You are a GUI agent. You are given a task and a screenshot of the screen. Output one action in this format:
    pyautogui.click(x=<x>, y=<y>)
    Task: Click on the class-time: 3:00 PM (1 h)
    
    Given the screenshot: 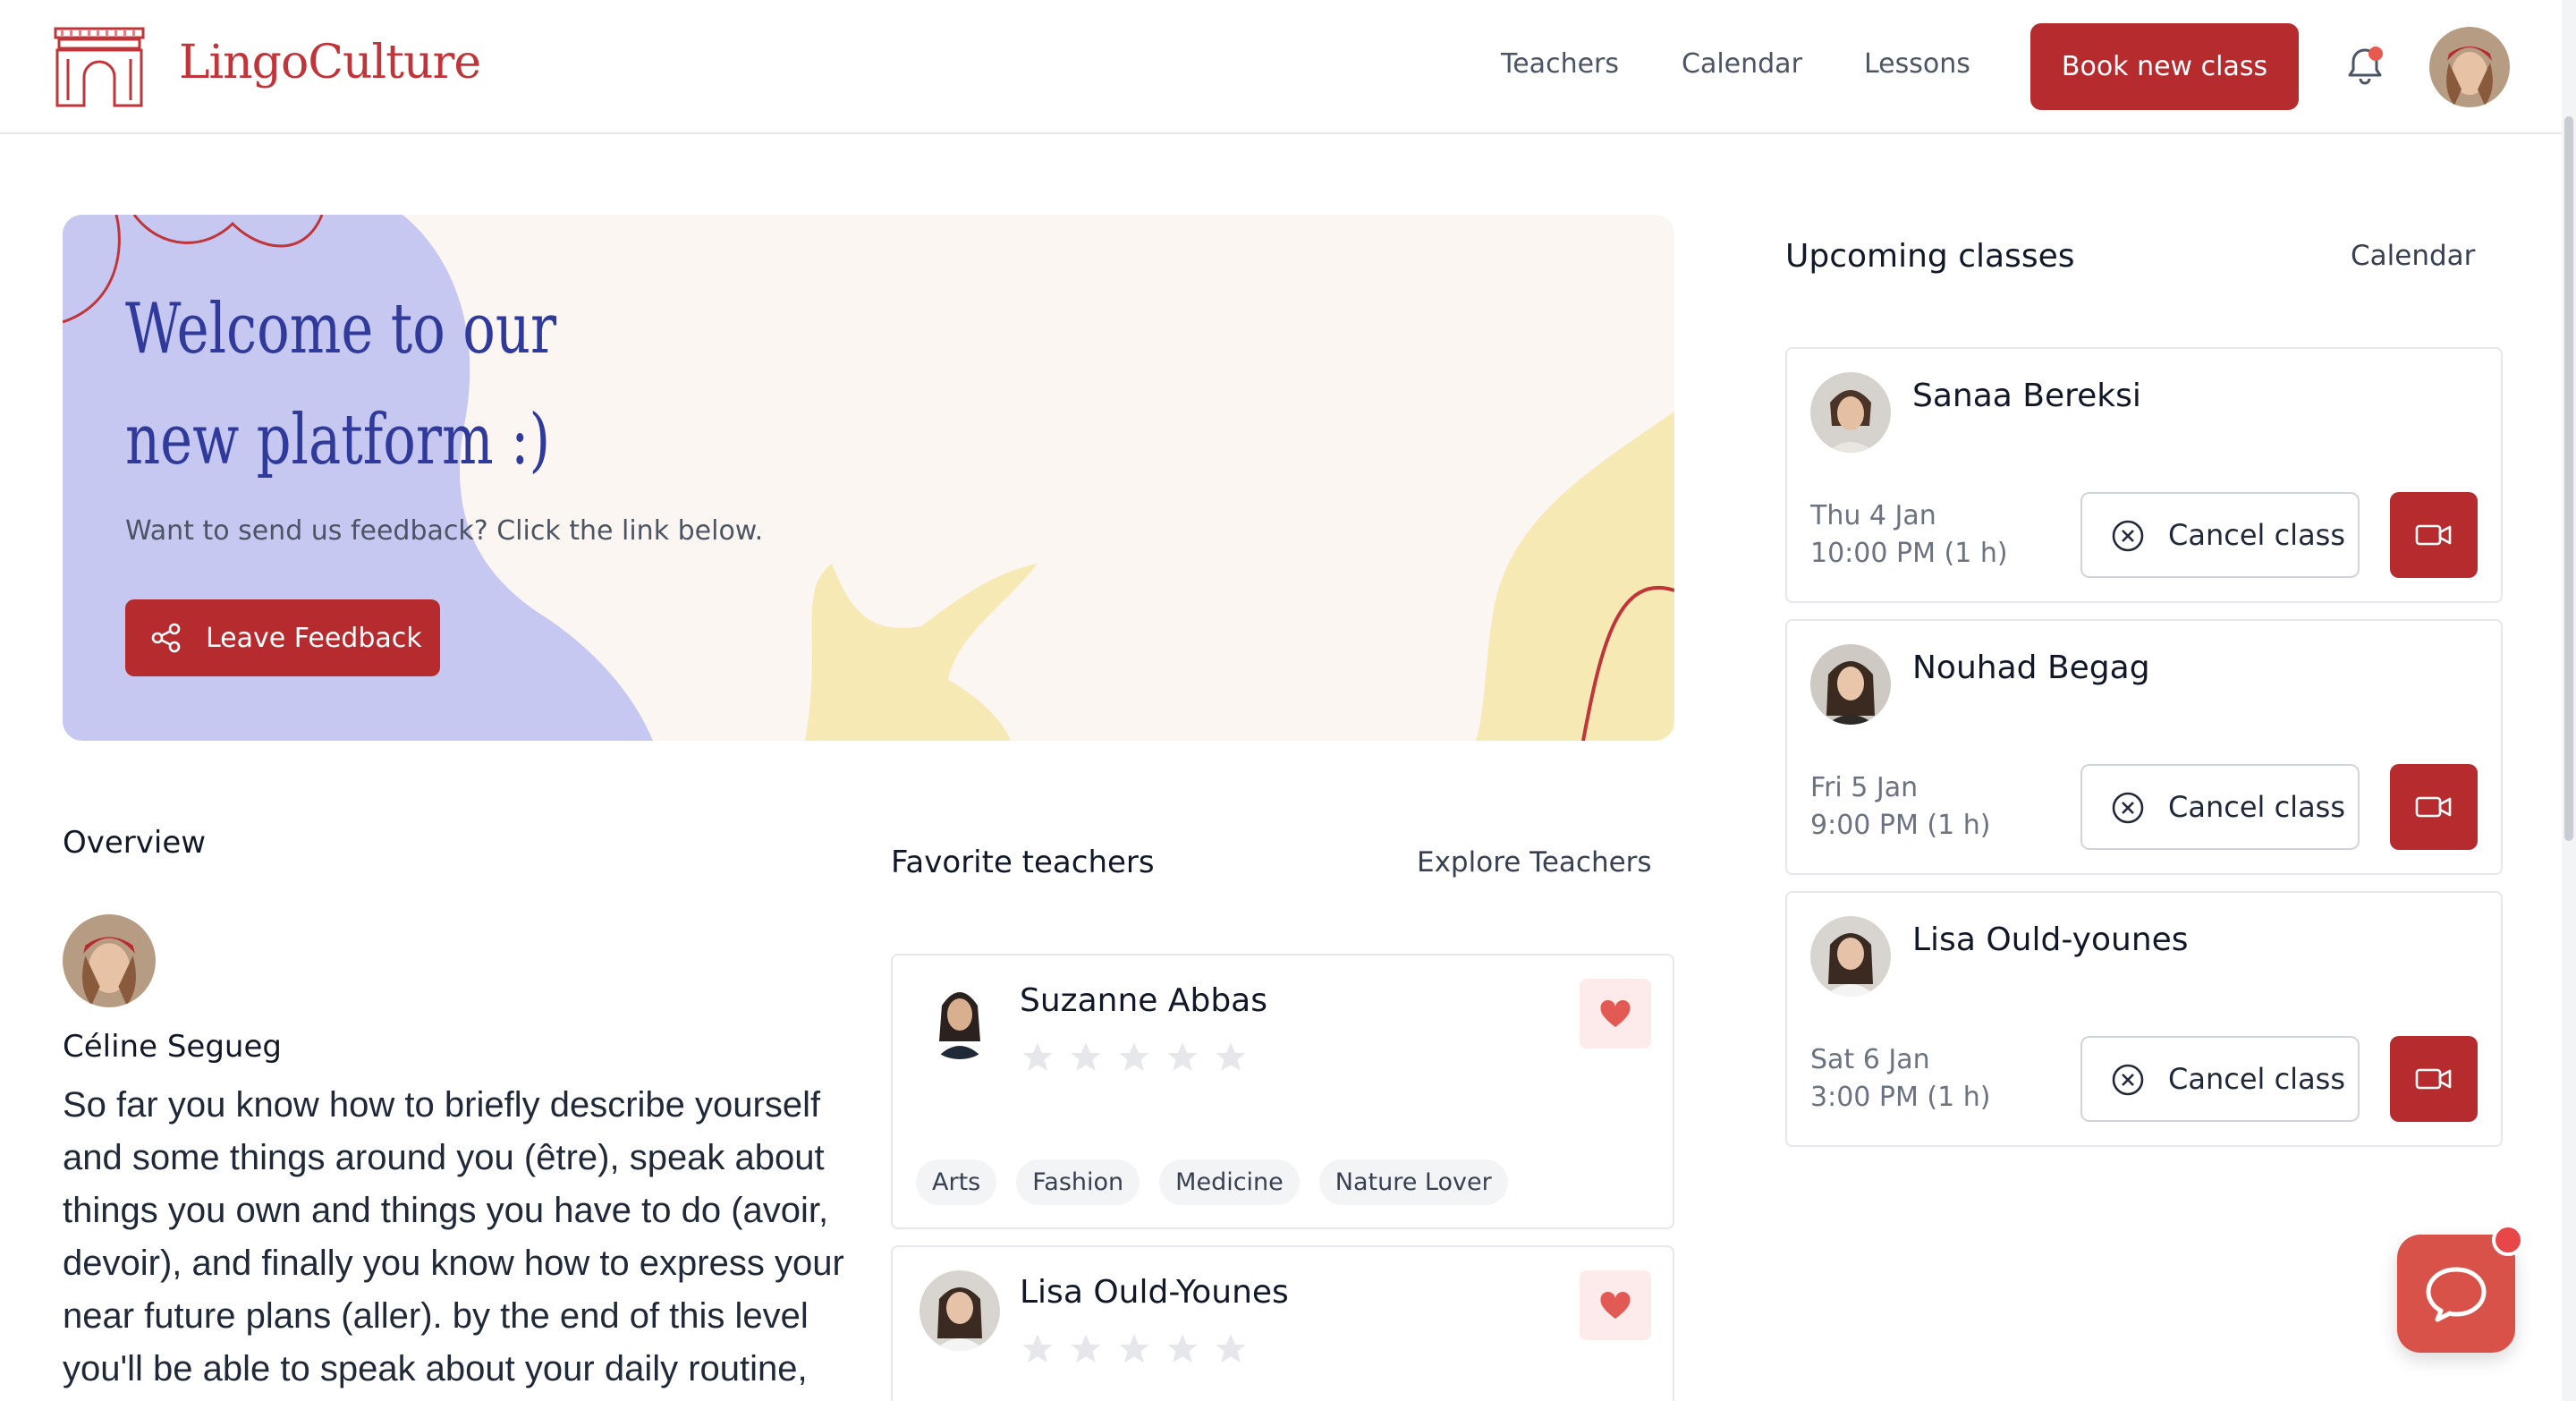 What is the action you would take?
    pyautogui.click(x=1900, y=1097)
    